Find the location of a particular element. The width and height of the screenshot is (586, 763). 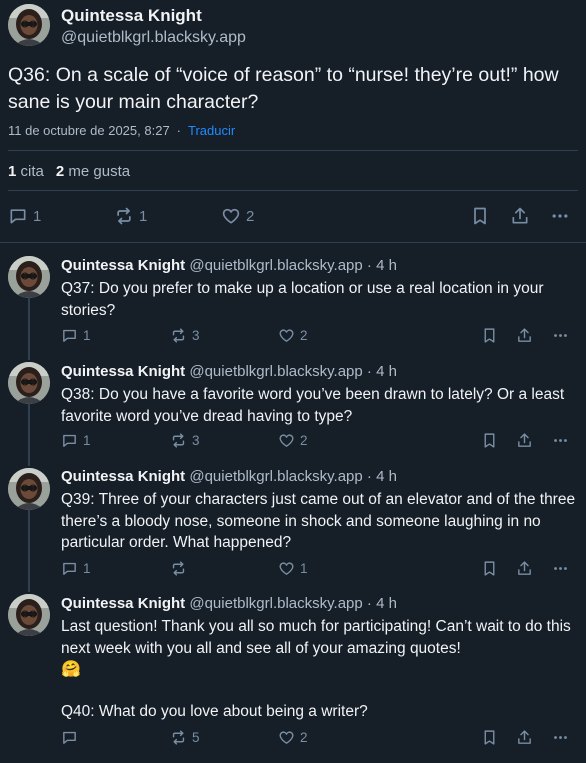

translate-link: Traducir is located at coordinates (211, 130).